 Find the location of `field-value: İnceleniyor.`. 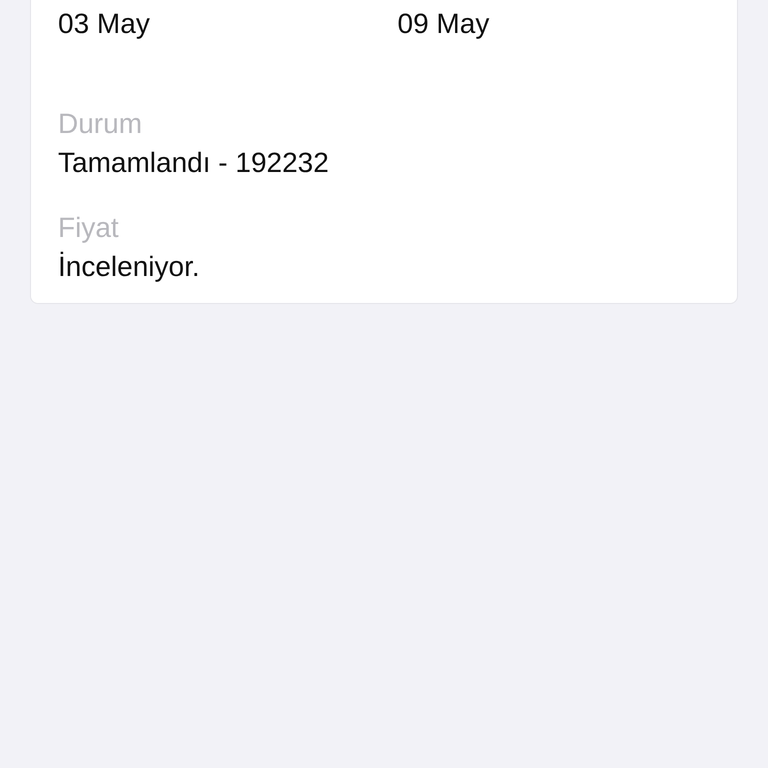

field-value: İnceleniyor. is located at coordinates (129, 267).